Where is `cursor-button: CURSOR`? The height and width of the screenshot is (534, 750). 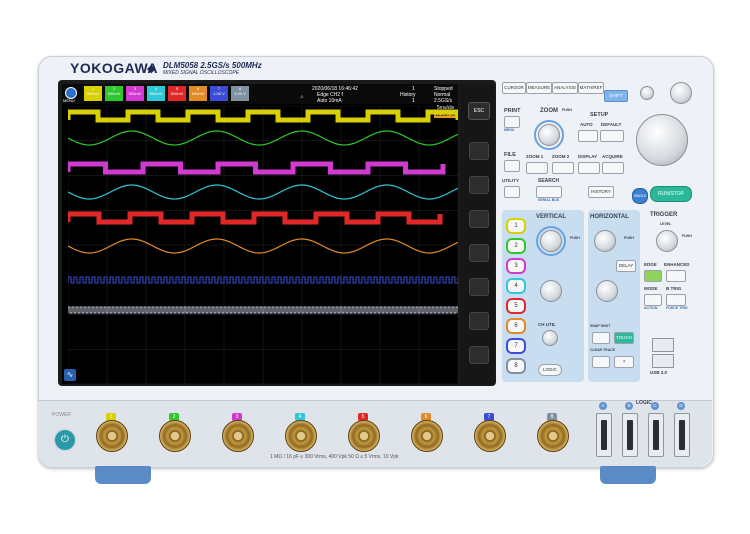 cursor-button: CURSOR is located at coordinates (514, 88).